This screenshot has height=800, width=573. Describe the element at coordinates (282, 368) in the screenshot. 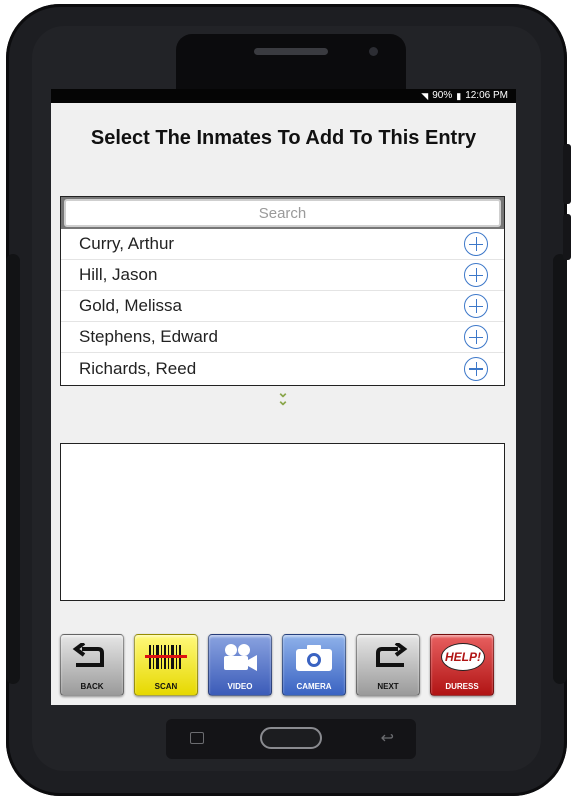

I see `list-item: Richards, Reed` at that location.